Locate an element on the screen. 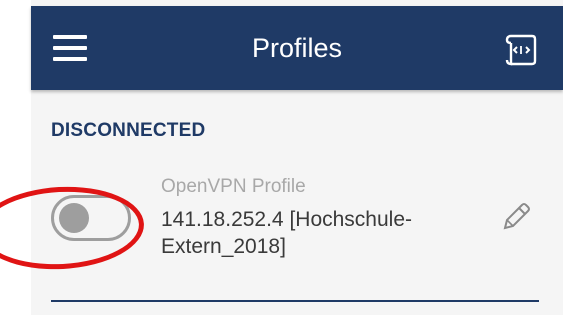 This screenshot has height=315, width=563. page-title: Profiles is located at coordinates (297, 48).